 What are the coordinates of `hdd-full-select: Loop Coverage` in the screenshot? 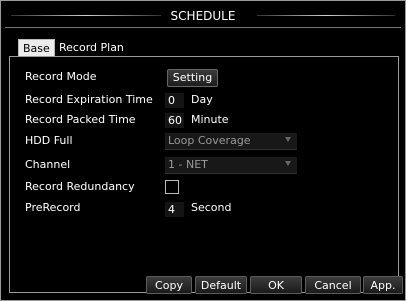 It's located at (231, 141).